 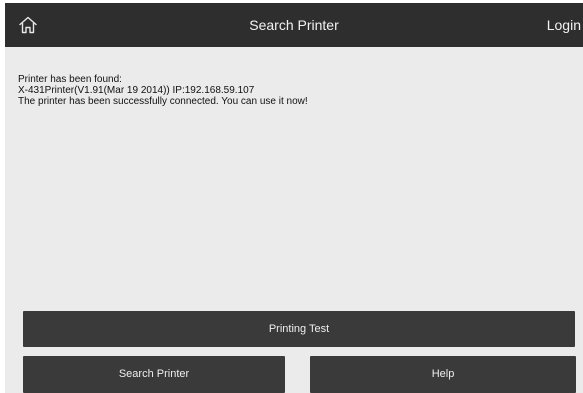 What do you see at coordinates (565, 25) in the screenshot?
I see `login-button: Login` at bounding box center [565, 25].